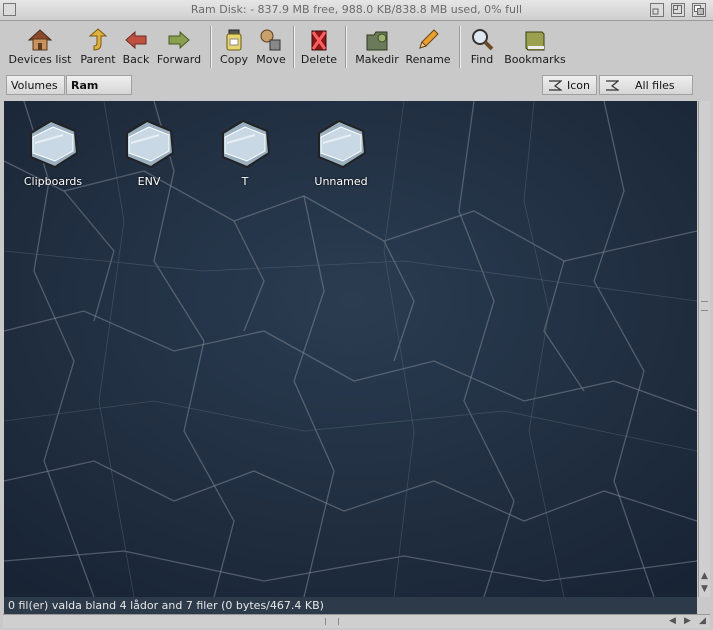 This screenshot has width=713, height=630. I want to click on depth-button, so click(699, 10).